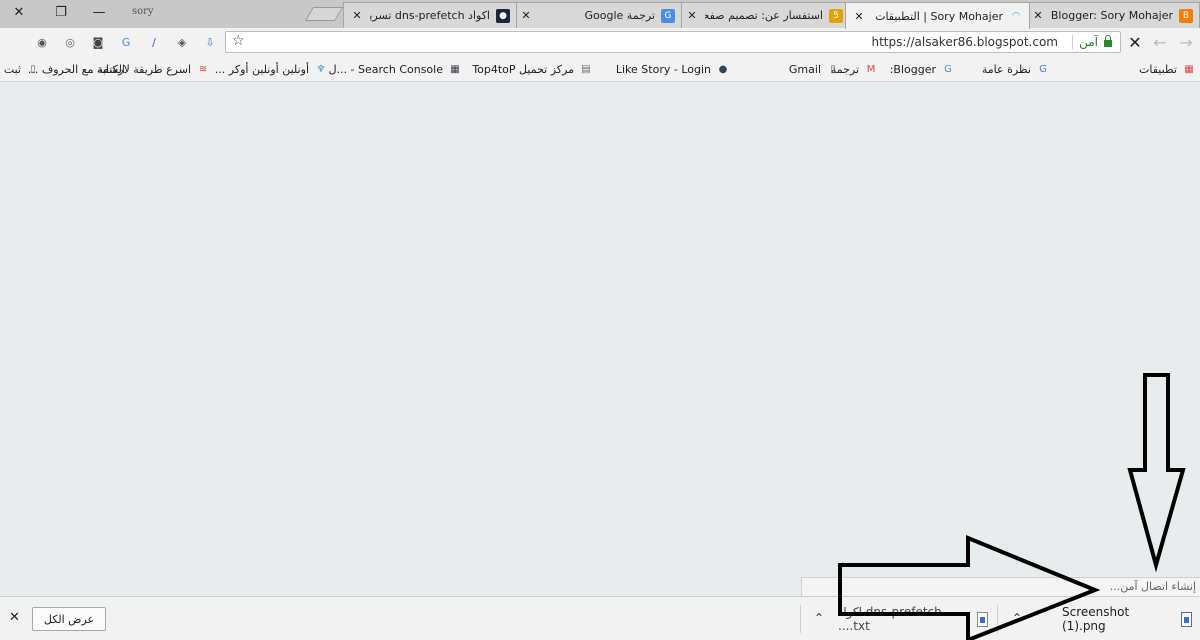  I want to click on bookmark-item: ▯ Gmail, so click(814, 69).